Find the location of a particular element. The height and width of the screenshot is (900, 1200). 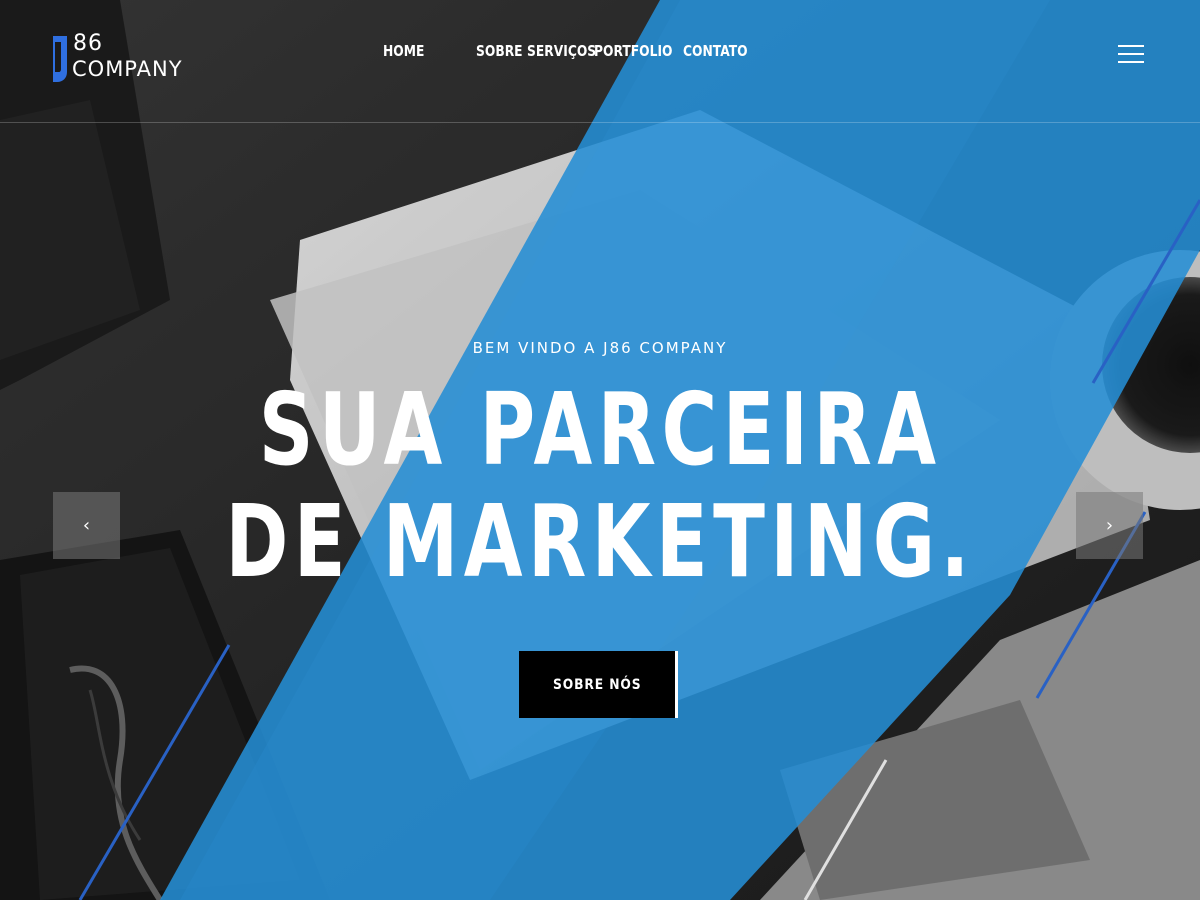

sobre-nos-label: SOBRE NÓS is located at coordinates (597, 684).